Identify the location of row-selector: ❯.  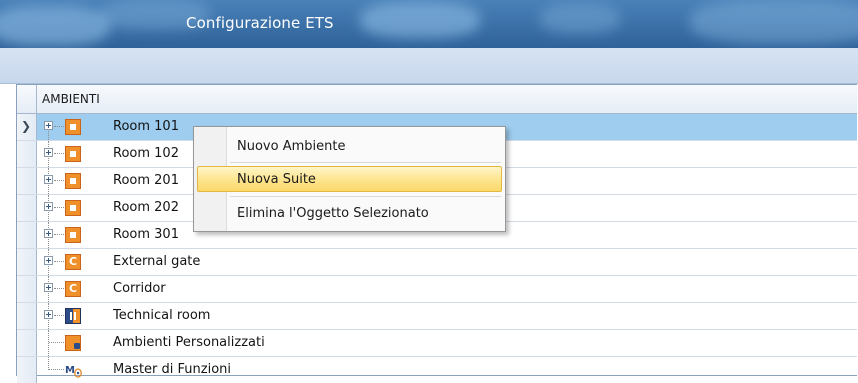
(27, 127).